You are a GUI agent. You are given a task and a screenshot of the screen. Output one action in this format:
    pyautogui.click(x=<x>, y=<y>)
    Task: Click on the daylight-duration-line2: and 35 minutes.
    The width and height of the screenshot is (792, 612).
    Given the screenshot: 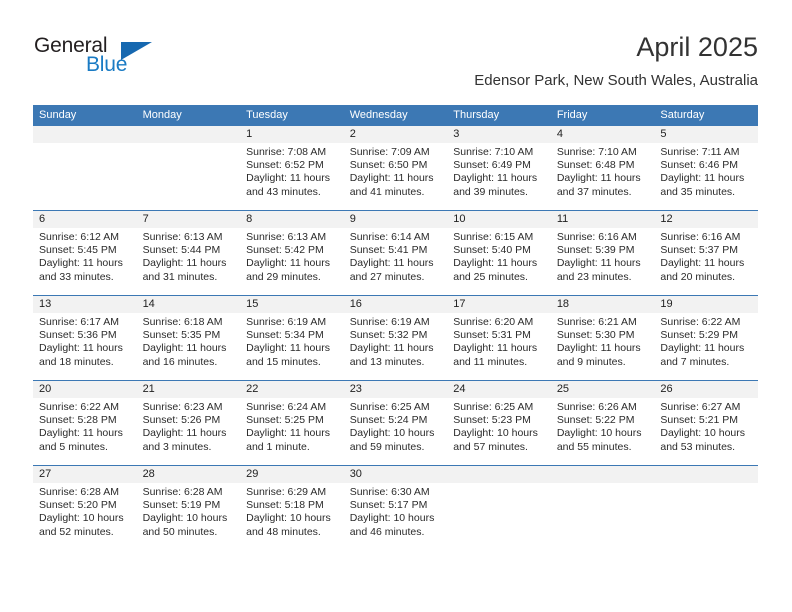 What is the action you would take?
    pyautogui.click(x=698, y=191)
    